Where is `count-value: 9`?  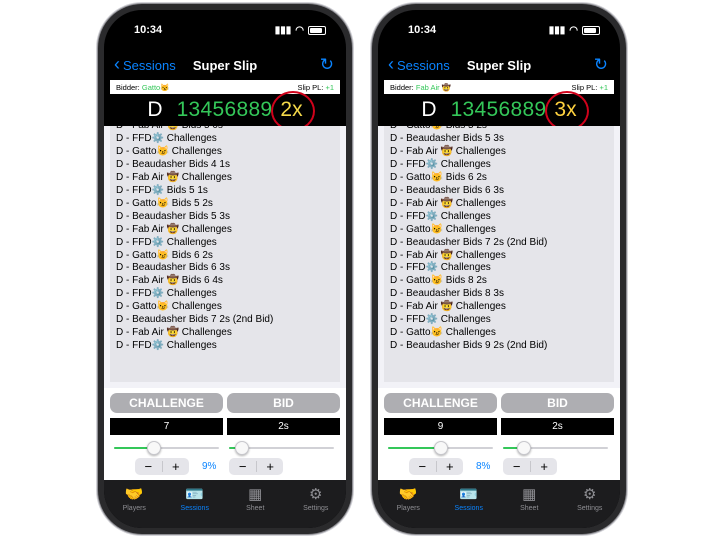
count-value: 9 is located at coordinates (440, 426).